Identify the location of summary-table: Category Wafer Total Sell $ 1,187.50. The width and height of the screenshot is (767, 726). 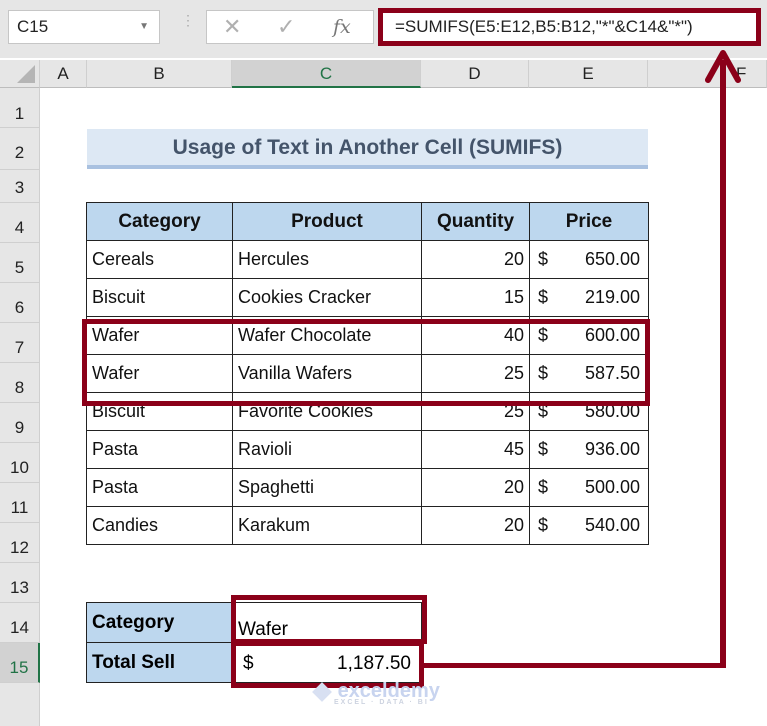
(254, 642).